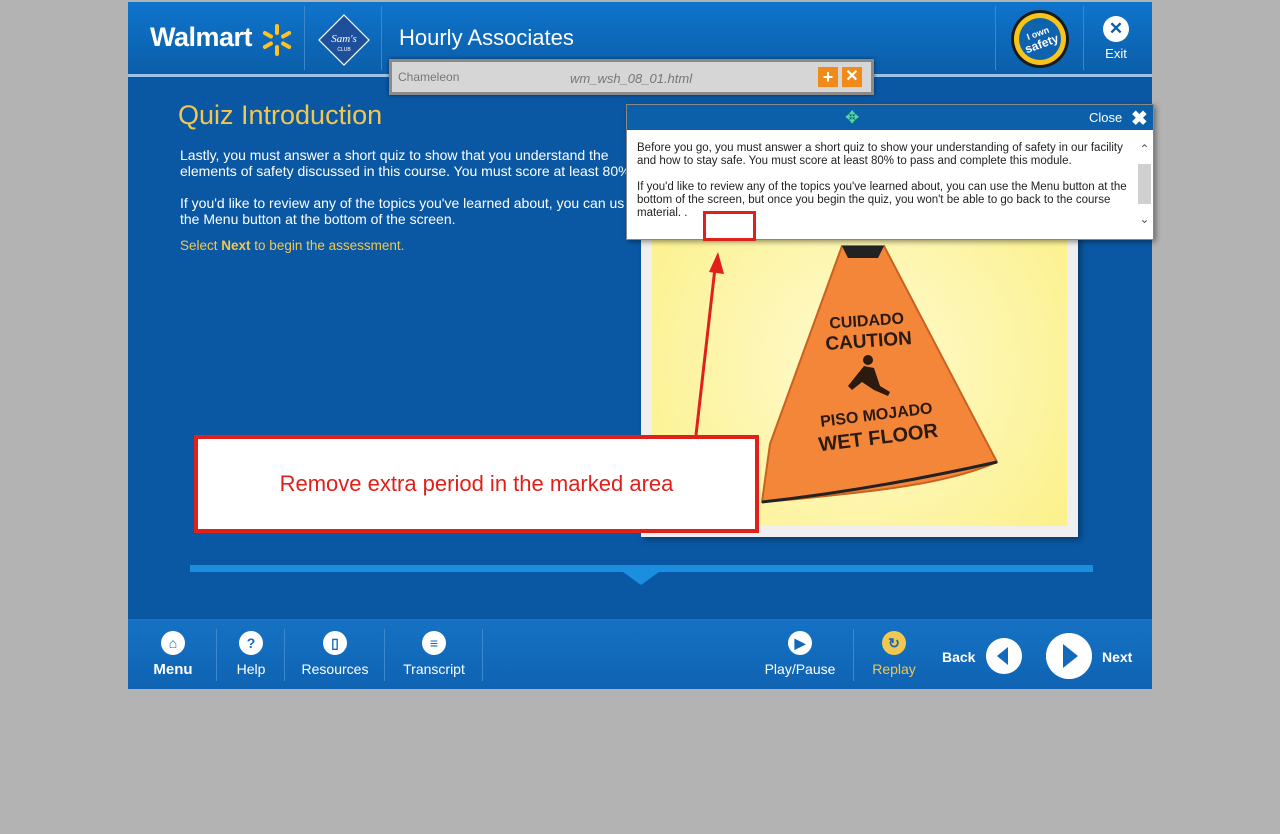 The image size is (1280, 834). I want to click on play-pause-button: ▶ Play/Pause, so click(800, 654).